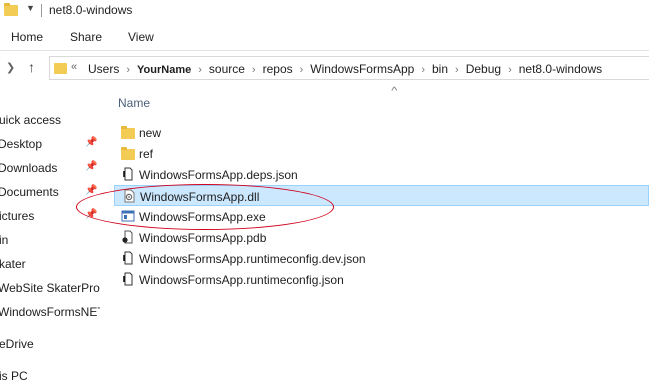 The width and height of the screenshot is (649, 382). I want to click on sidebar-item-label: Downloads, so click(29, 168).